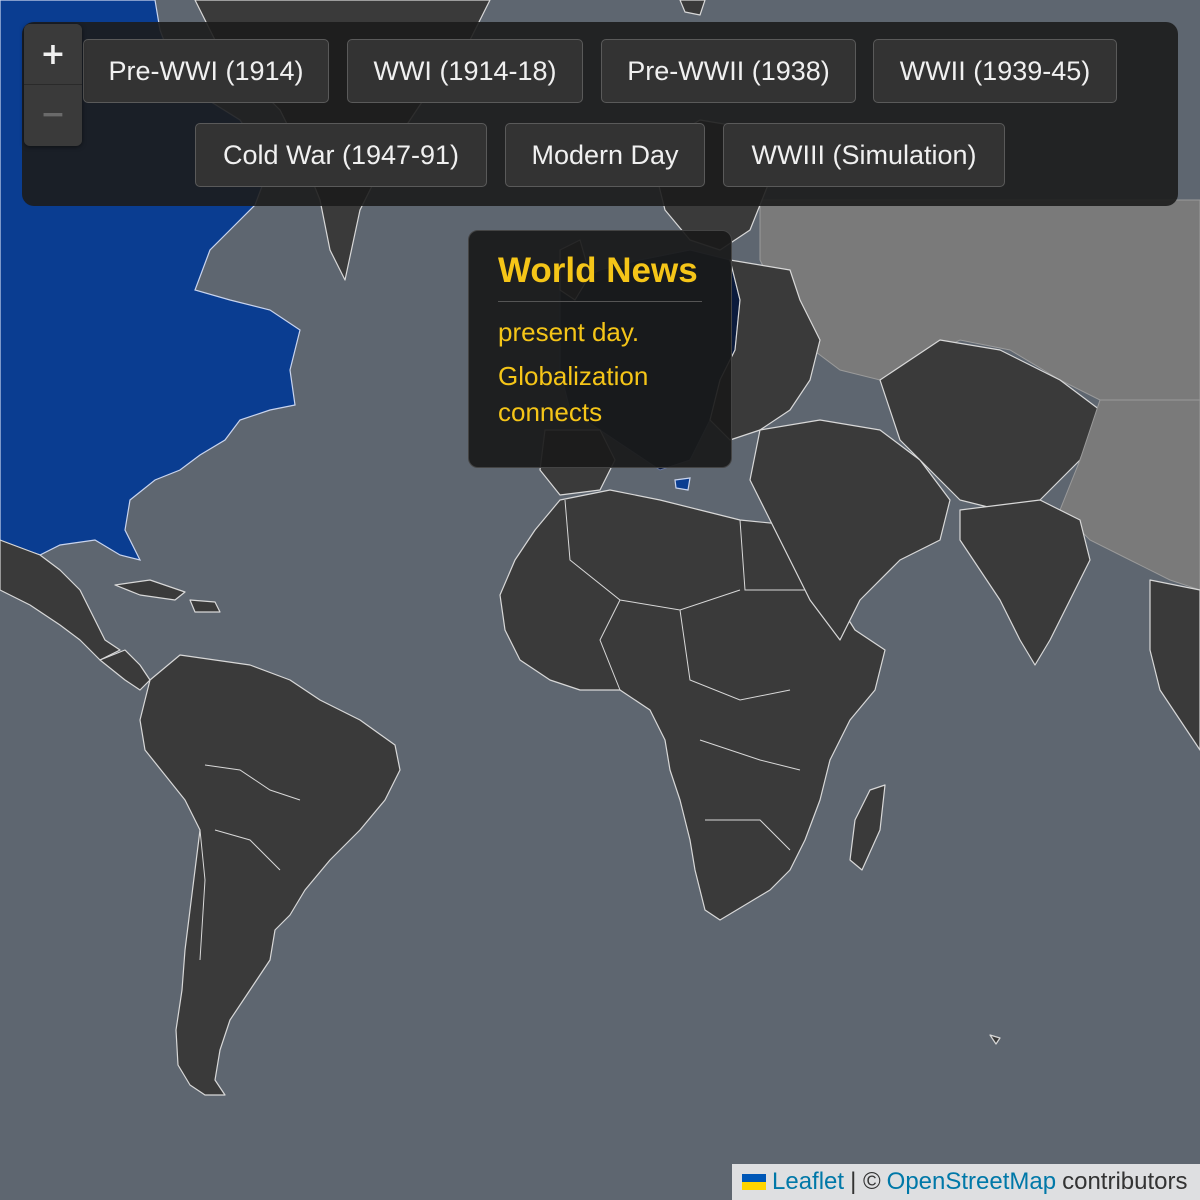  What do you see at coordinates (573, 394) in the screenshot?
I see `news-line-globalization: Globalization connects` at bounding box center [573, 394].